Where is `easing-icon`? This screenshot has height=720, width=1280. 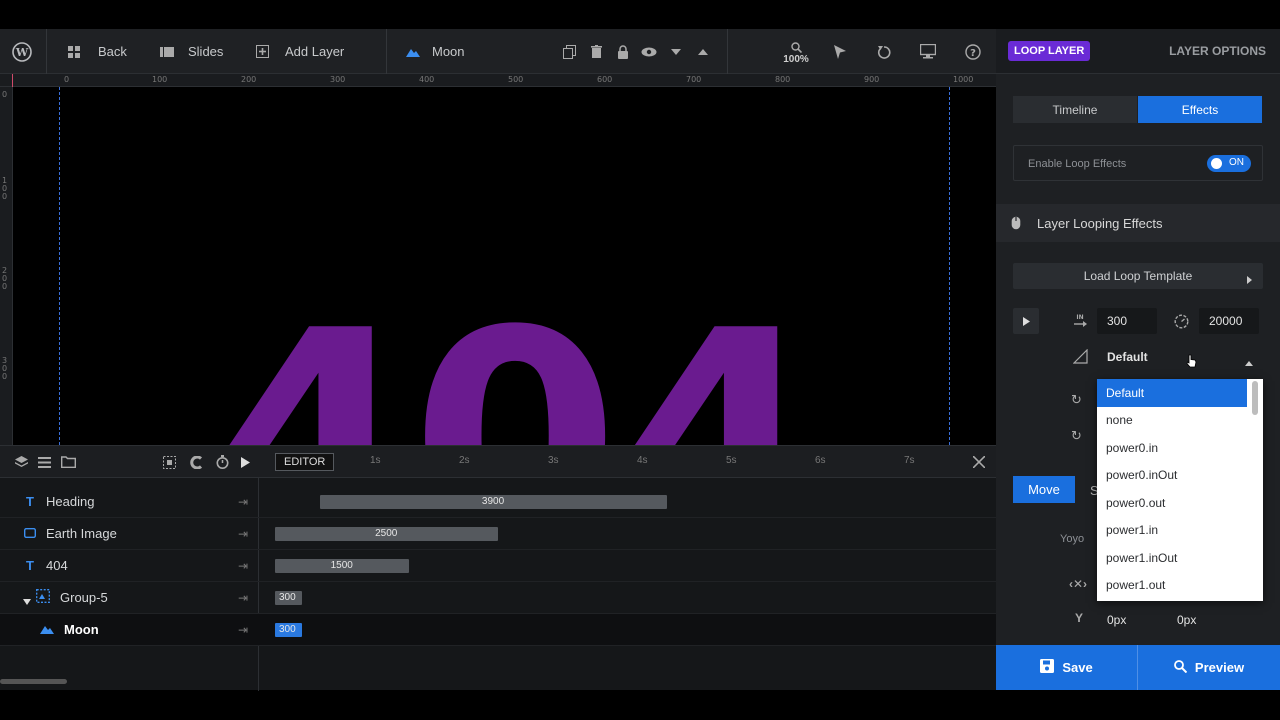
easing-icon is located at coordinates (1080, 357).